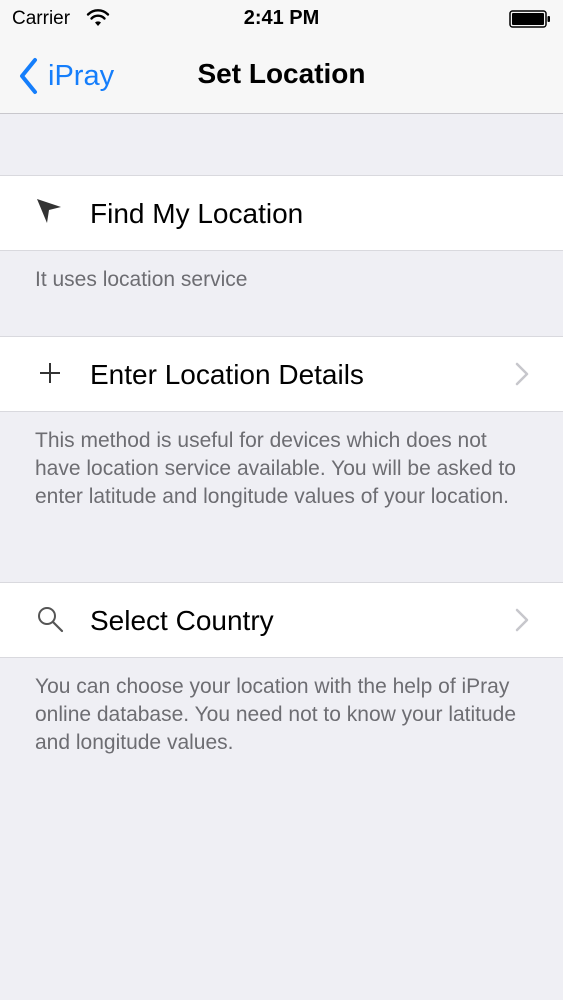  What do you see at coordinates (281, 620) in the screenshot?
I see `select-country-row: Select Country` at bounding box center [281, 620].